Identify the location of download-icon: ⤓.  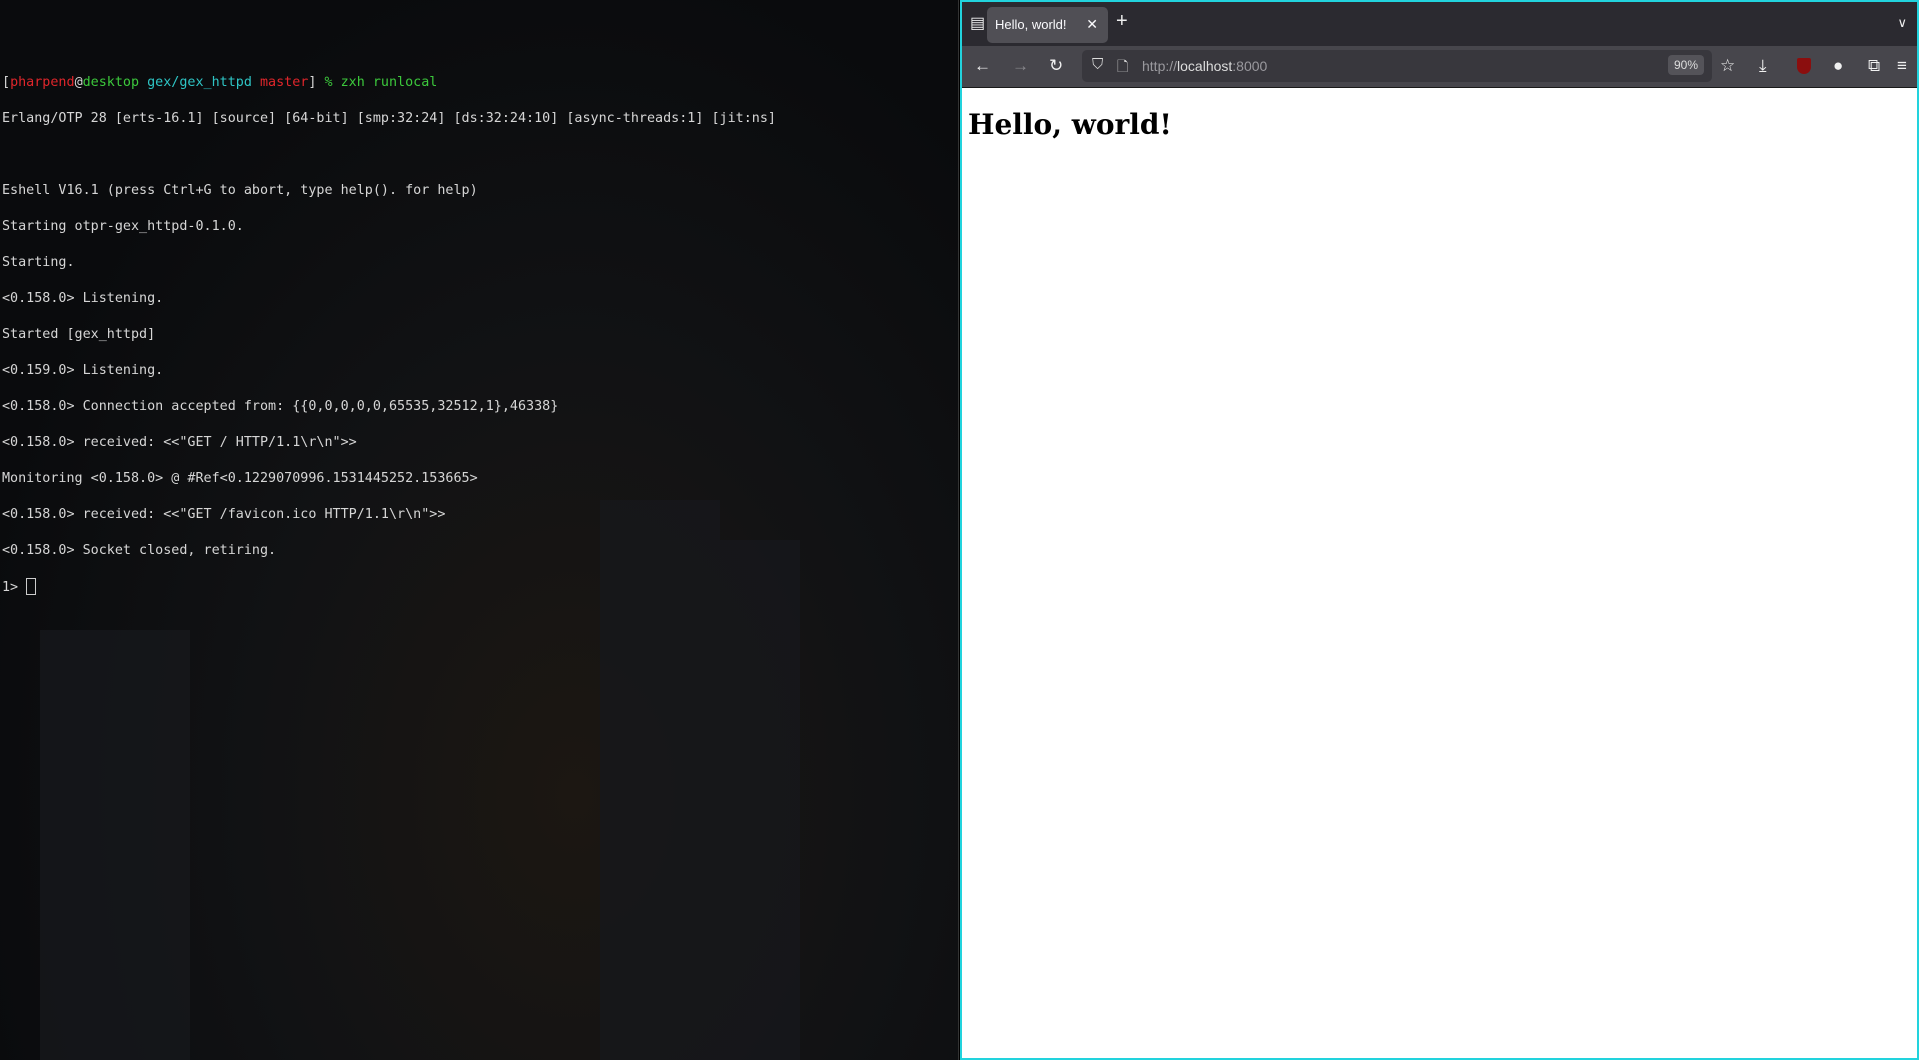
(1763, 66).